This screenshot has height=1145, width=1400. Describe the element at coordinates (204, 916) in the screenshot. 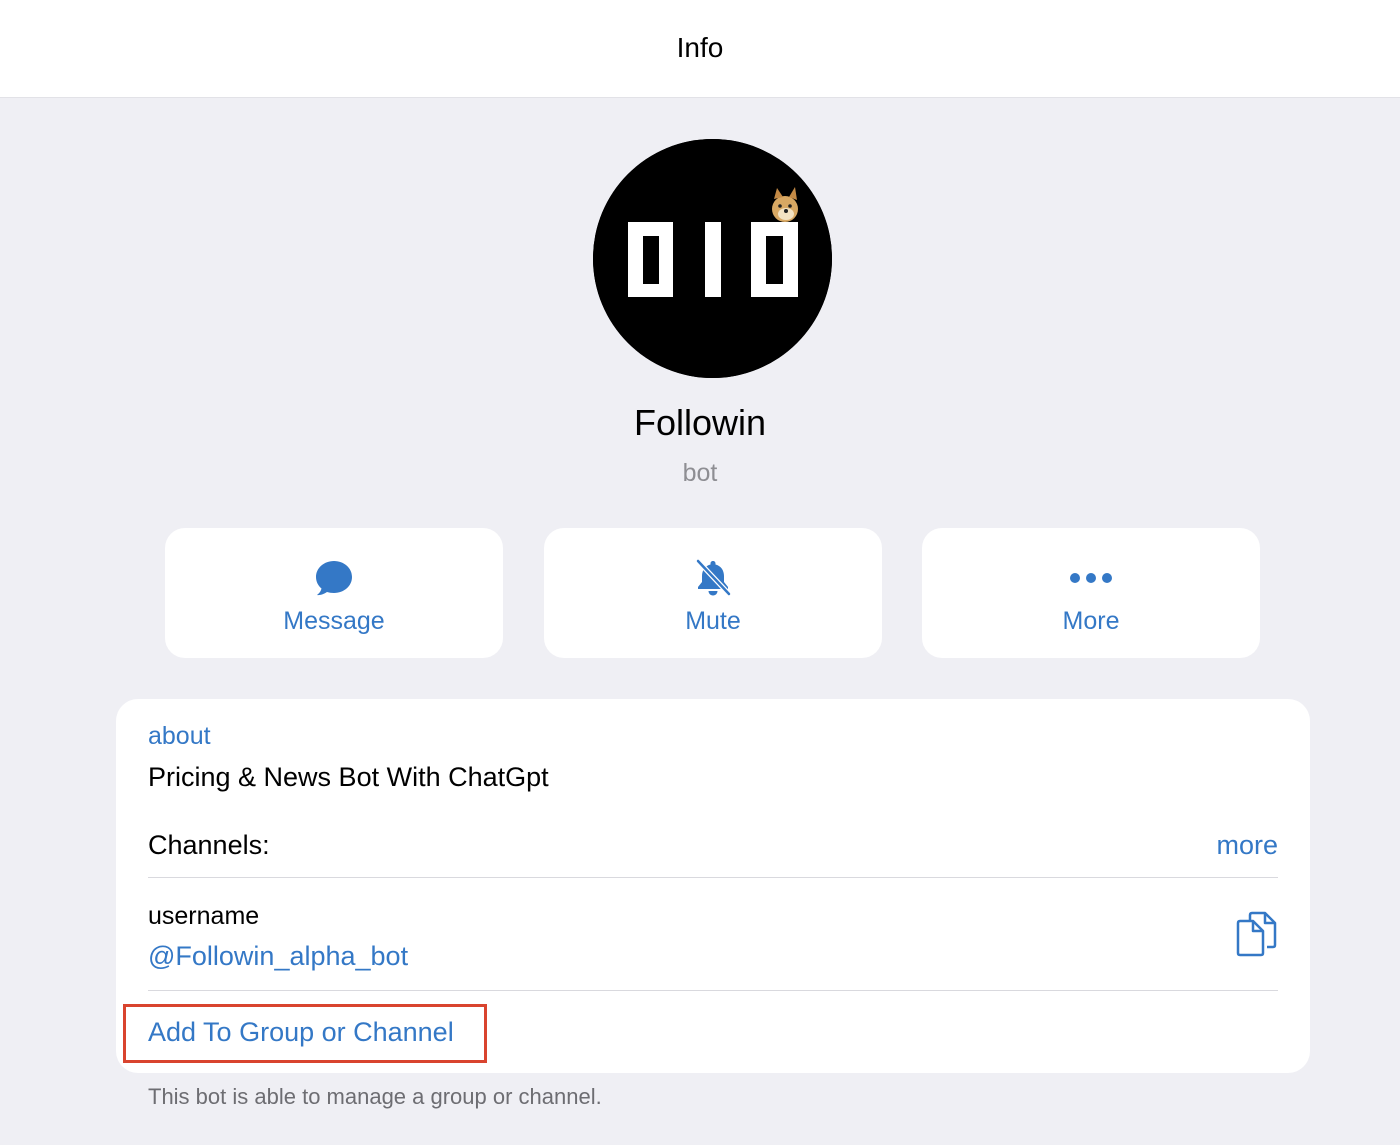

I see `username-label: username` at that location.